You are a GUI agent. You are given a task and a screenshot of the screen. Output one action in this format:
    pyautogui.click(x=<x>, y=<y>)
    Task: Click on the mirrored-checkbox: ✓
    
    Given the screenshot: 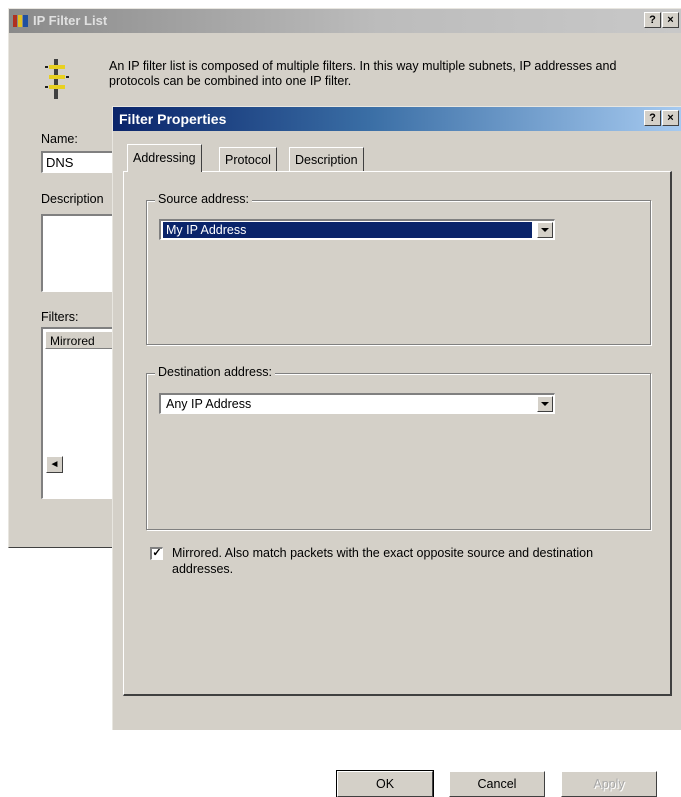 What is the action you would take?
    pyautogui.click(x=156, y=553)
    